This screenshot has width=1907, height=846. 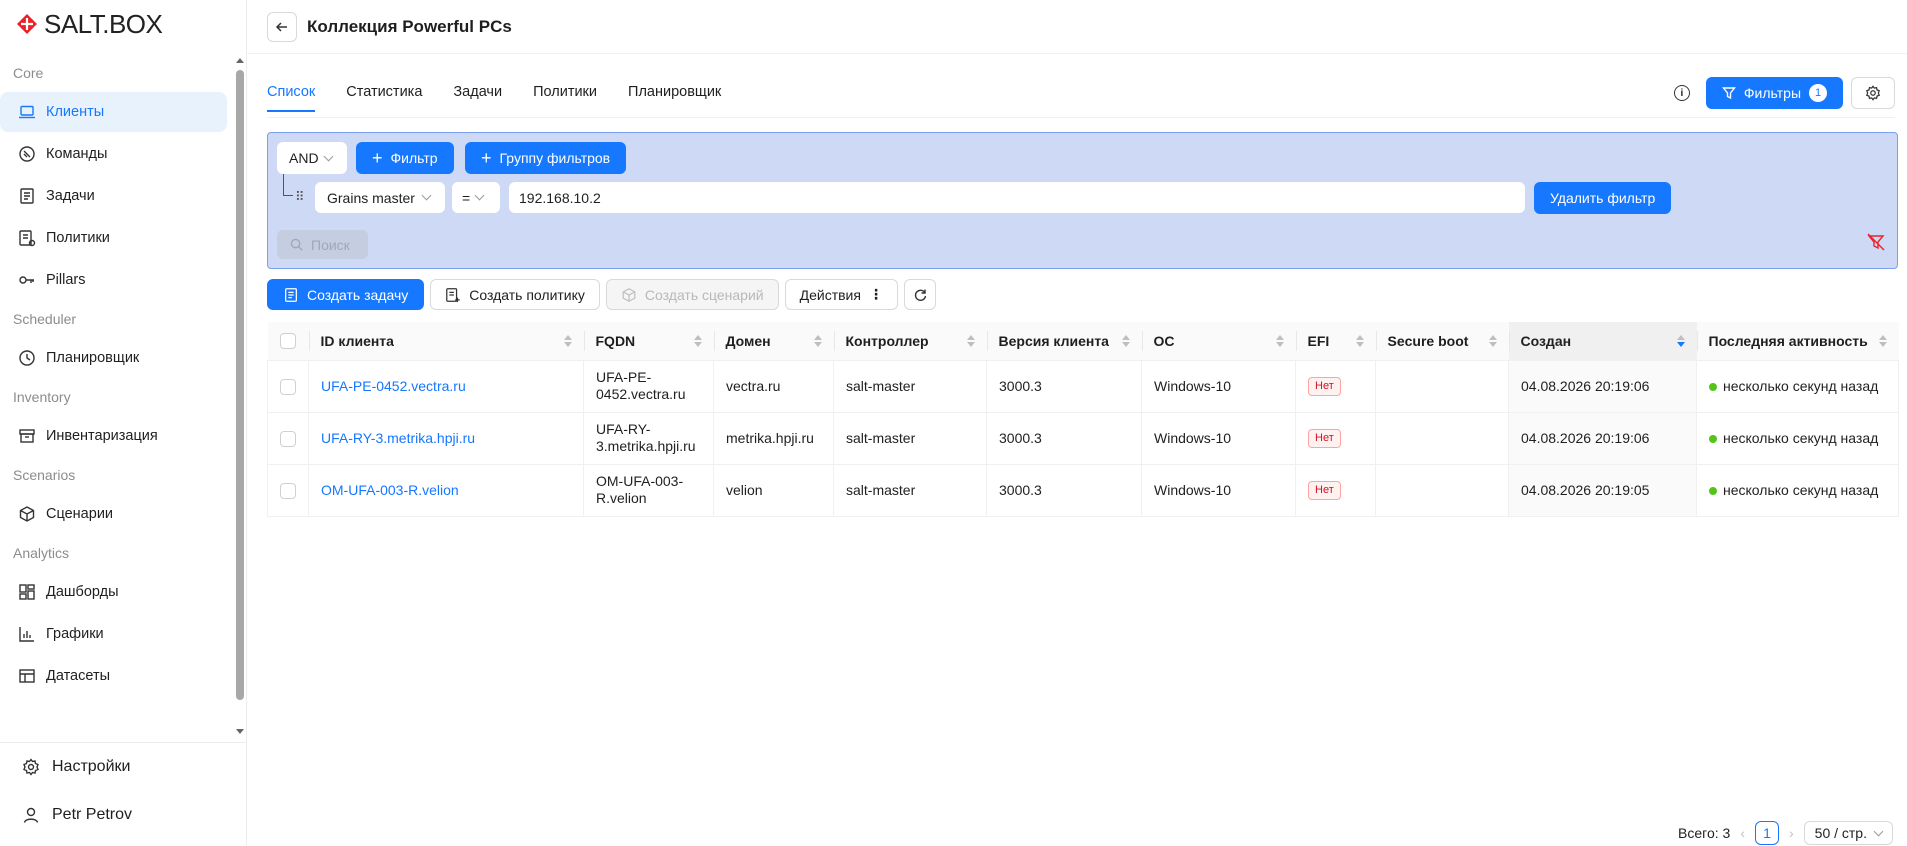 What do you see at coordinates (919, 294) in the screenshot?
I see `refresh-button` at bounding box center [919, 294].